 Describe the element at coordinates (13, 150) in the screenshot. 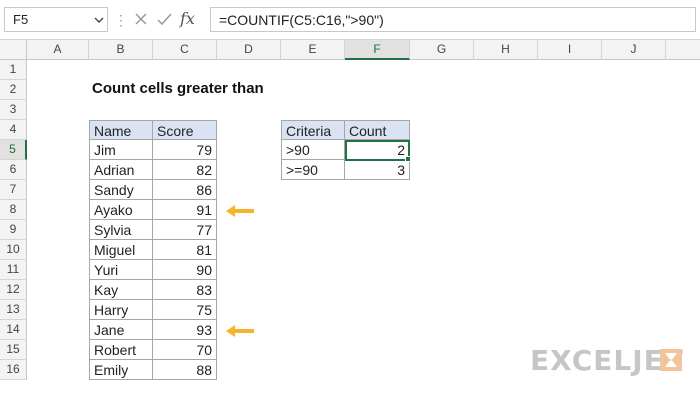

I see `row-header-5: 5` at that location.